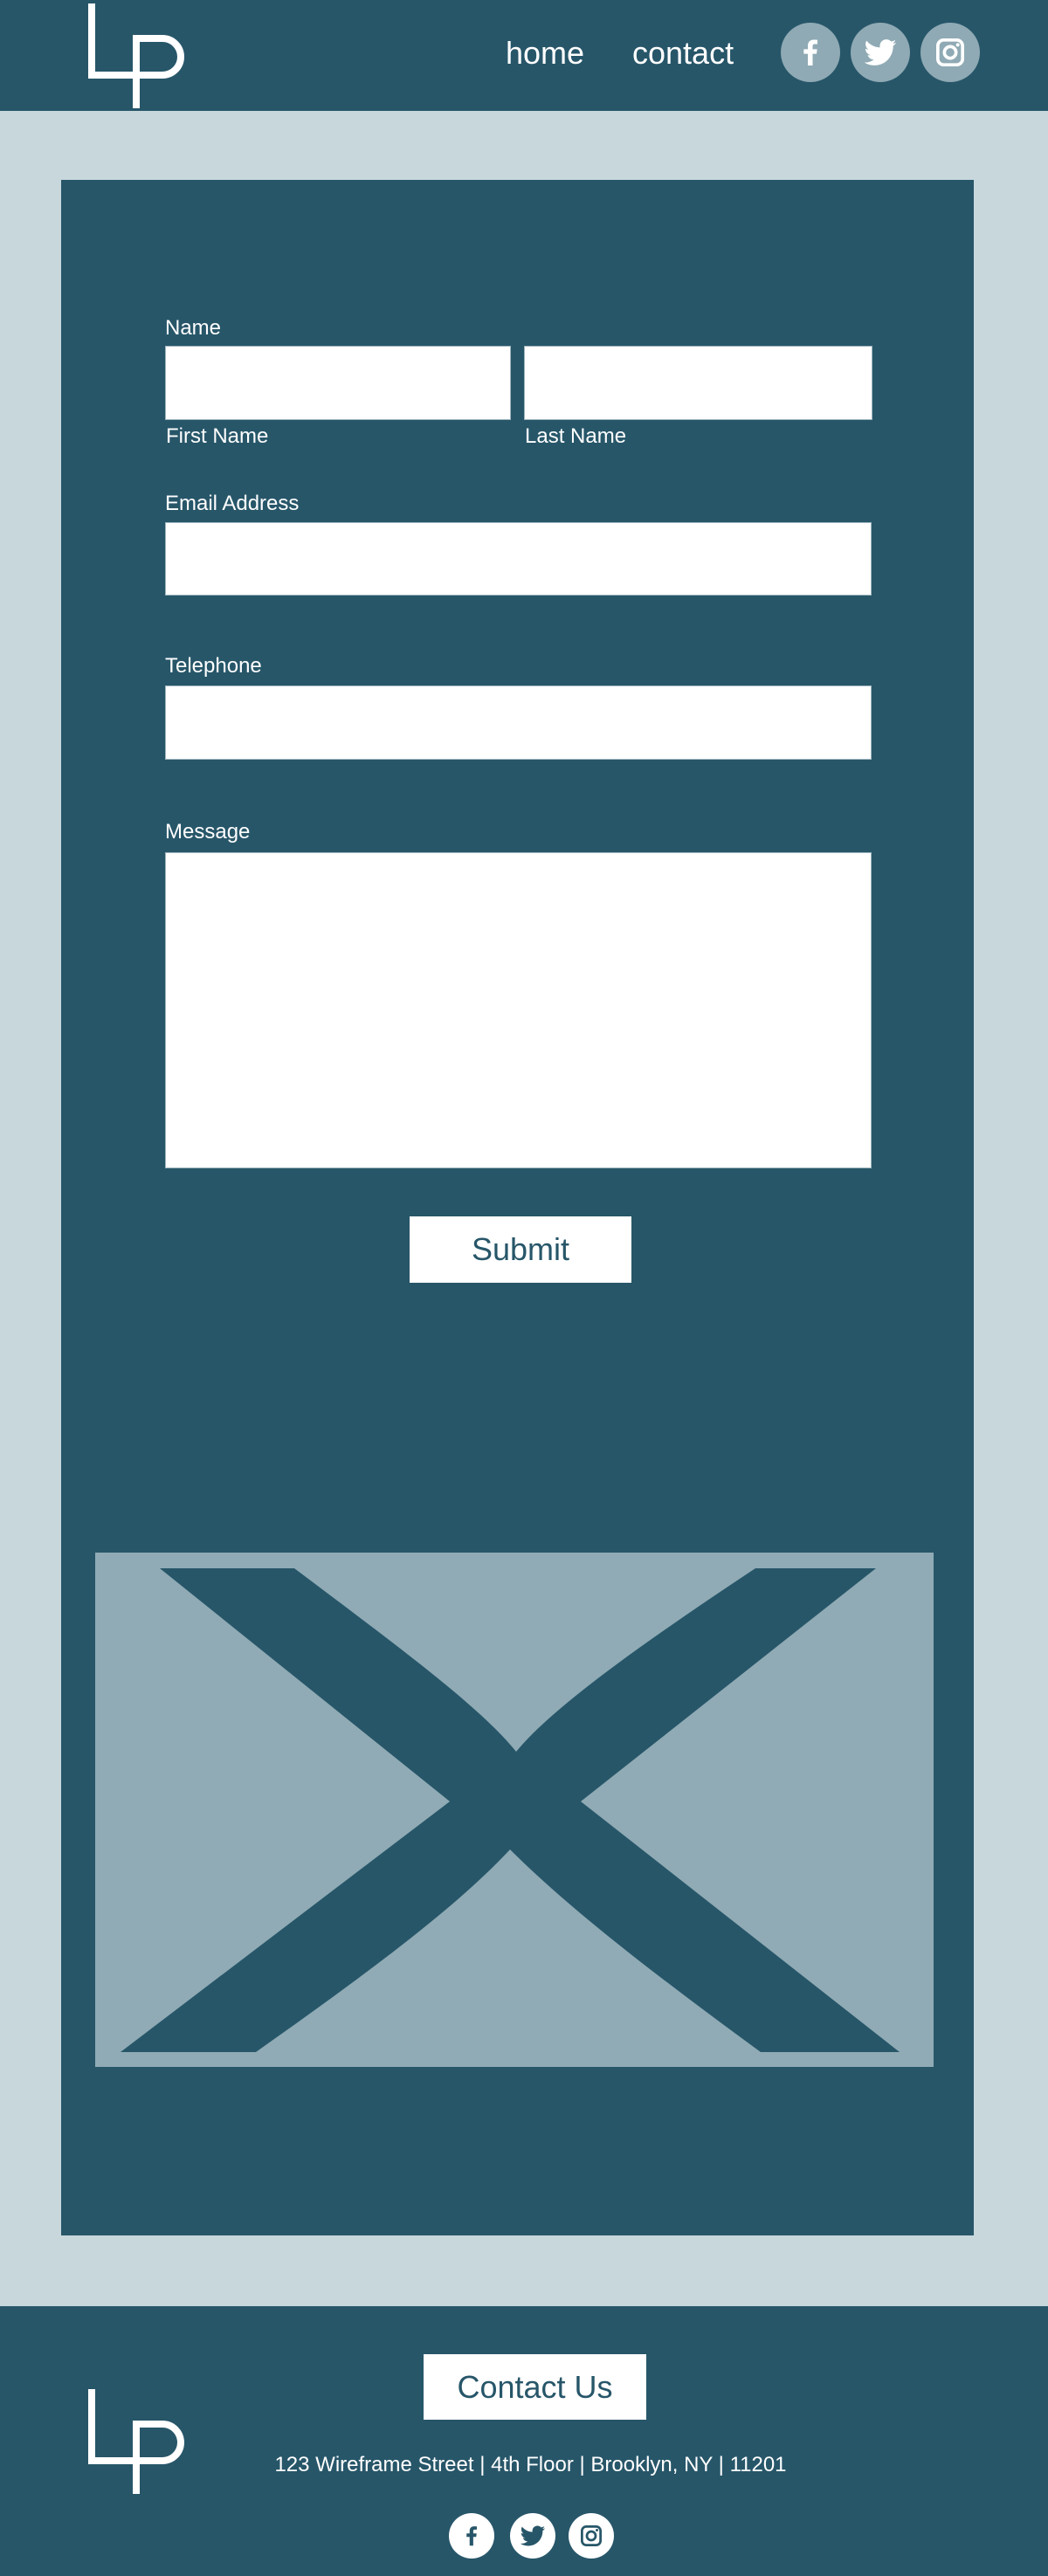 This screenshot has height=2576, width=1048. Describe the element at coordinates (518, 722) in the screenshot. I see `telephone-input` at that location.